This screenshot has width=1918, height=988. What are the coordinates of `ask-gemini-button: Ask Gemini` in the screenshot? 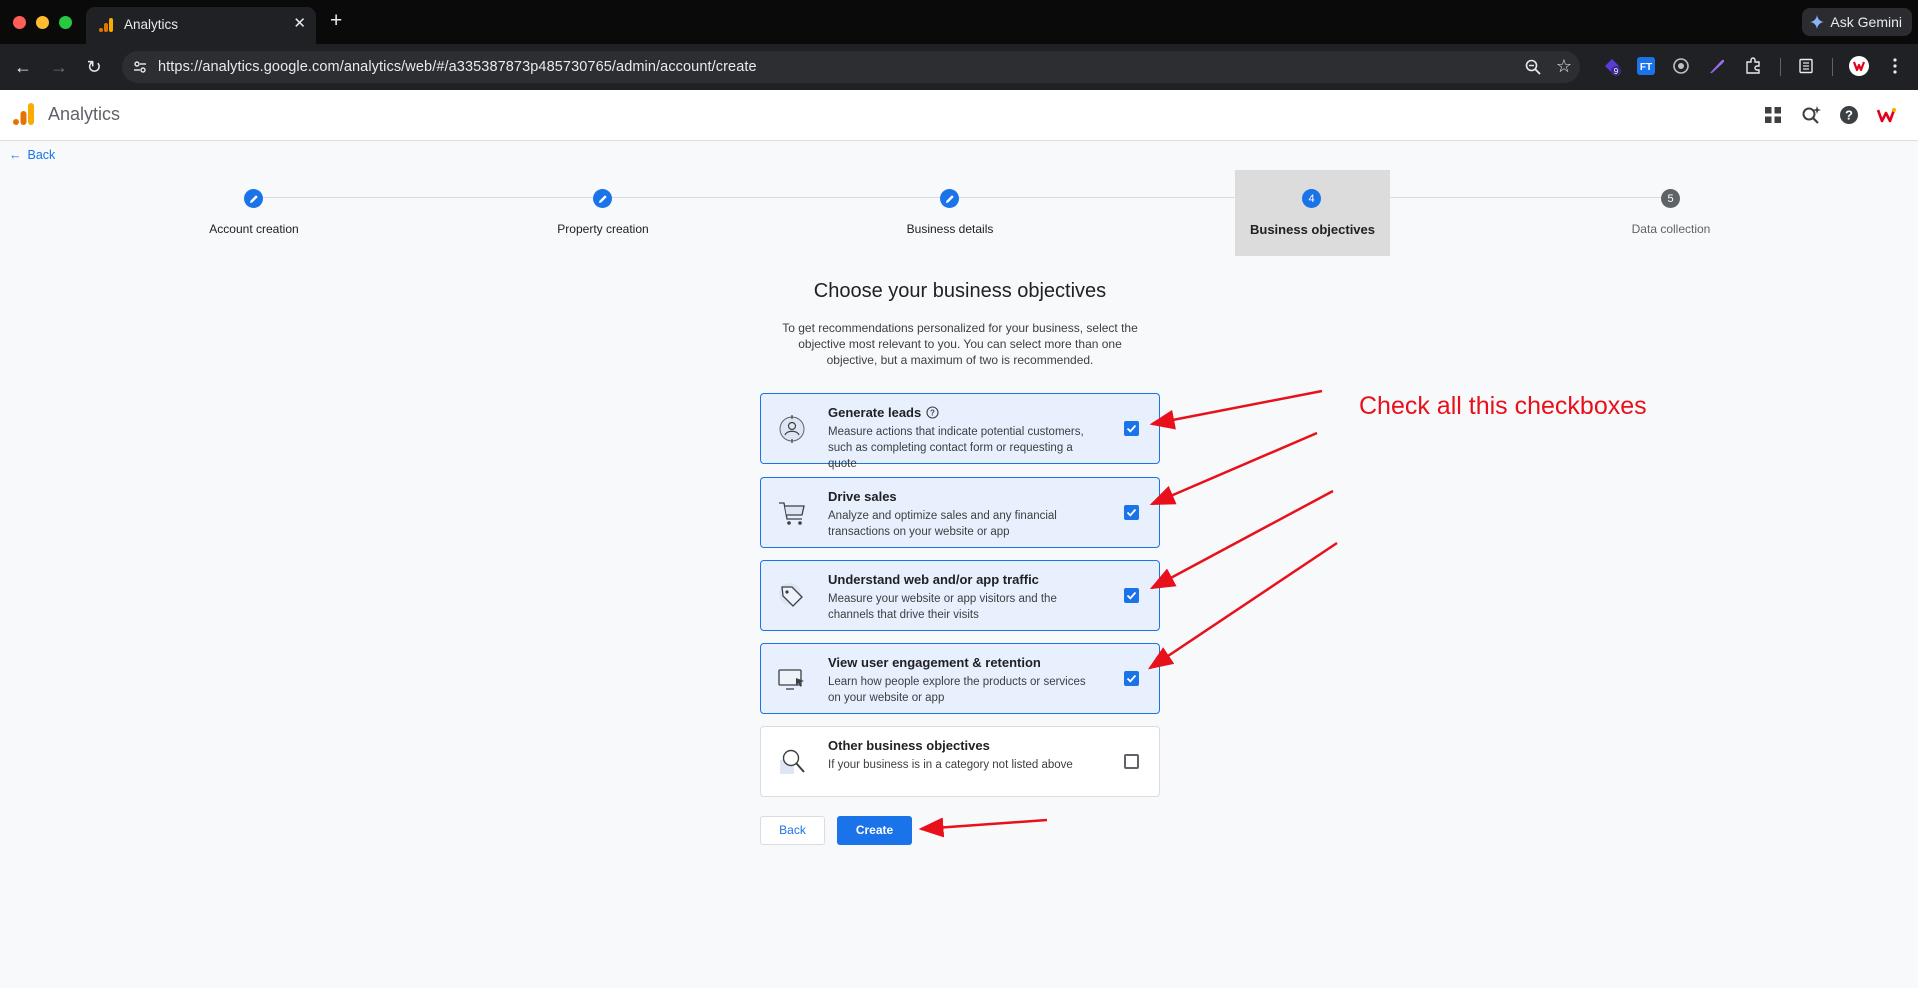 It's located at (1857, 22).